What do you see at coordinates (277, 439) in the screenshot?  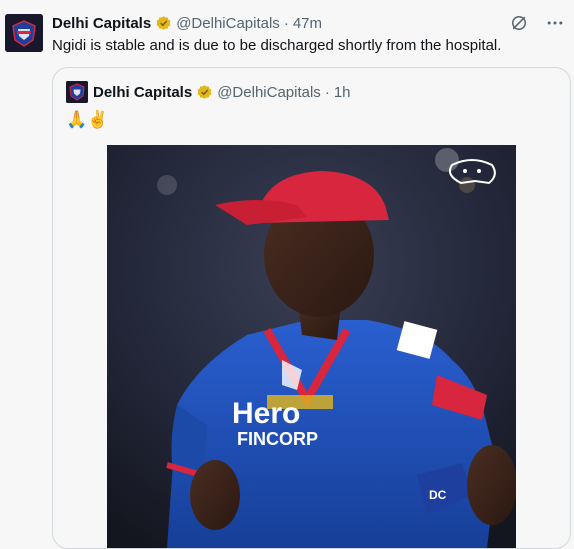 I see `jersey-sponsor-sub: FINCORP` at bounding box center [277, 439].